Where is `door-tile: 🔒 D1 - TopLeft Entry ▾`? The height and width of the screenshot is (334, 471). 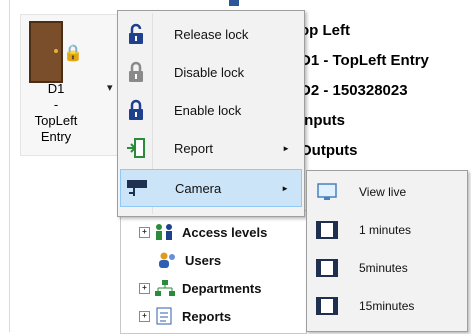 door-tile: 🔒 D1 - TopLeft Entry ▾ is located at coordinates (71, 85).